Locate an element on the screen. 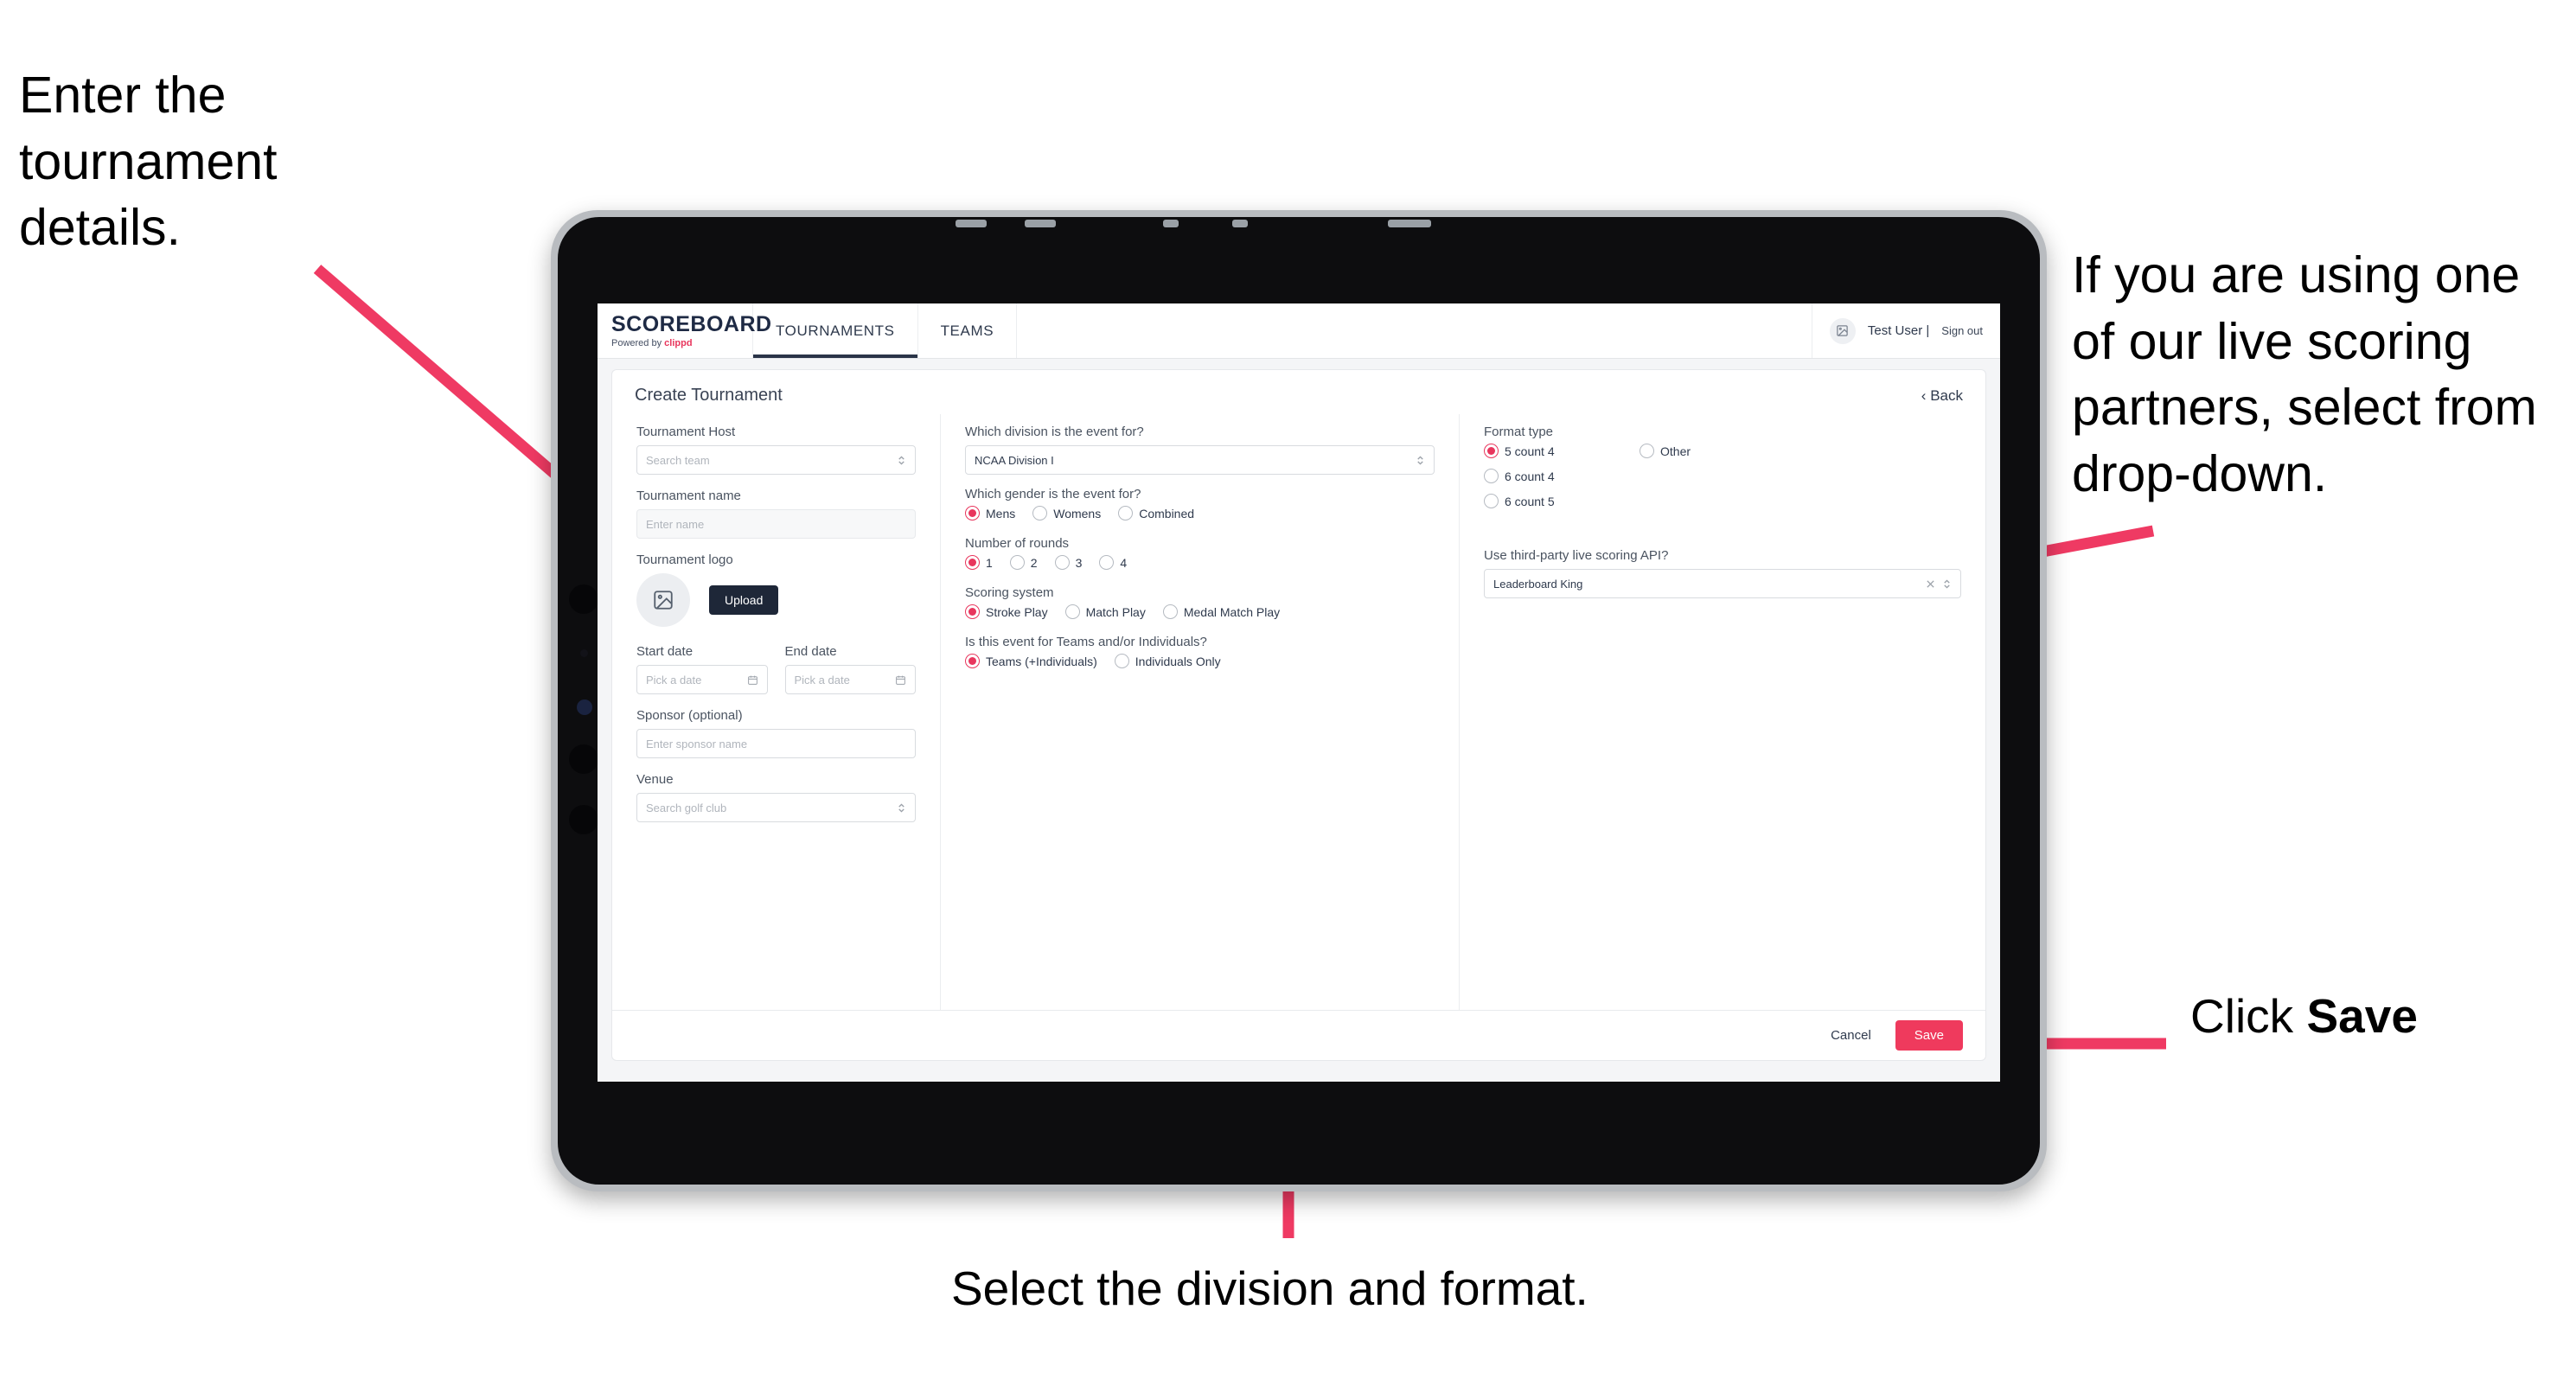 This screenshot has width=2576, height=1386. participants-radio-group: Teams (+Individuals) Individuals Only is located at coordinates (1200, 661).